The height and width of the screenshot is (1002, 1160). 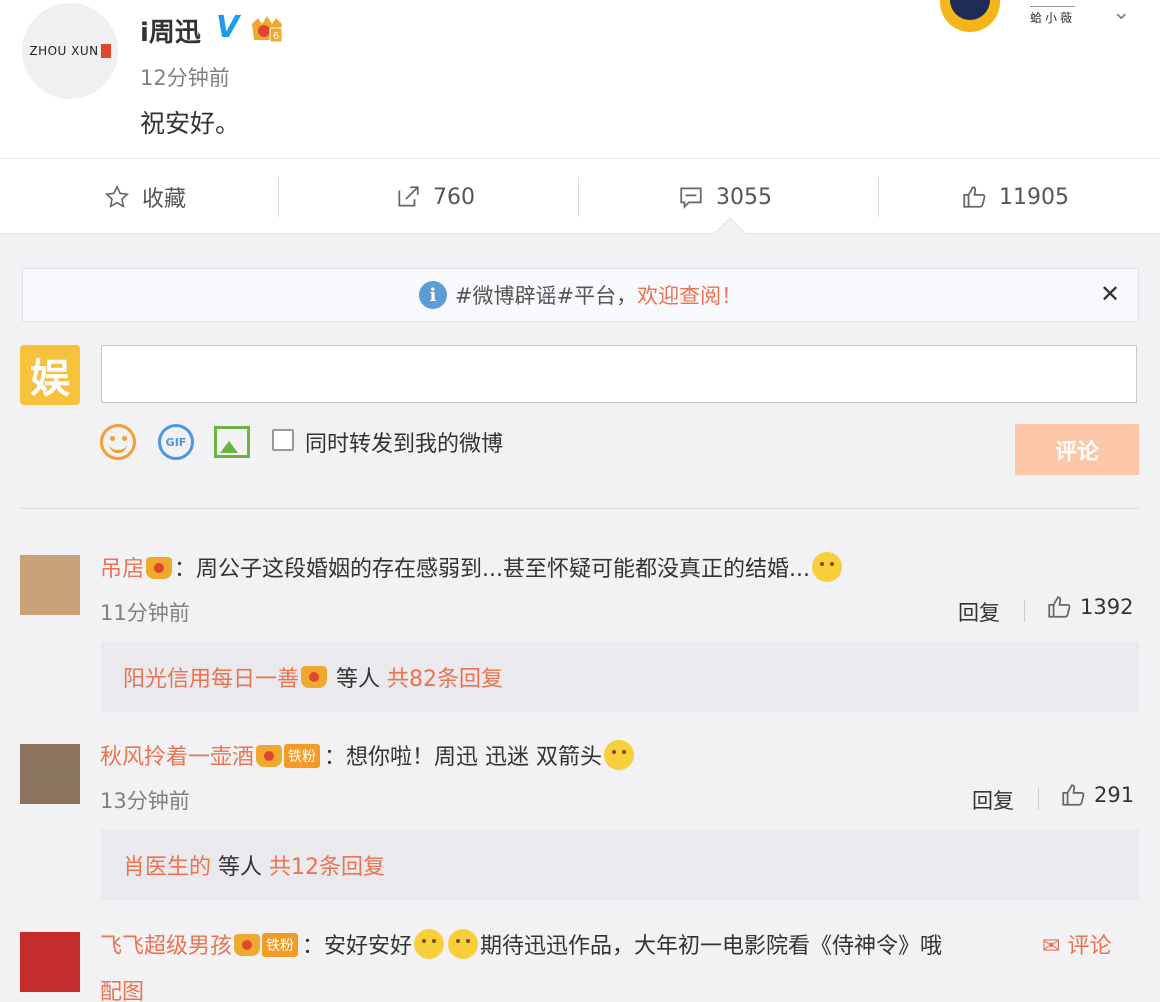 What do you see at coordinates (1089, 946) in the screenshot?
I see `comment-link-label: 评论` at bounding box center [1089, 946].